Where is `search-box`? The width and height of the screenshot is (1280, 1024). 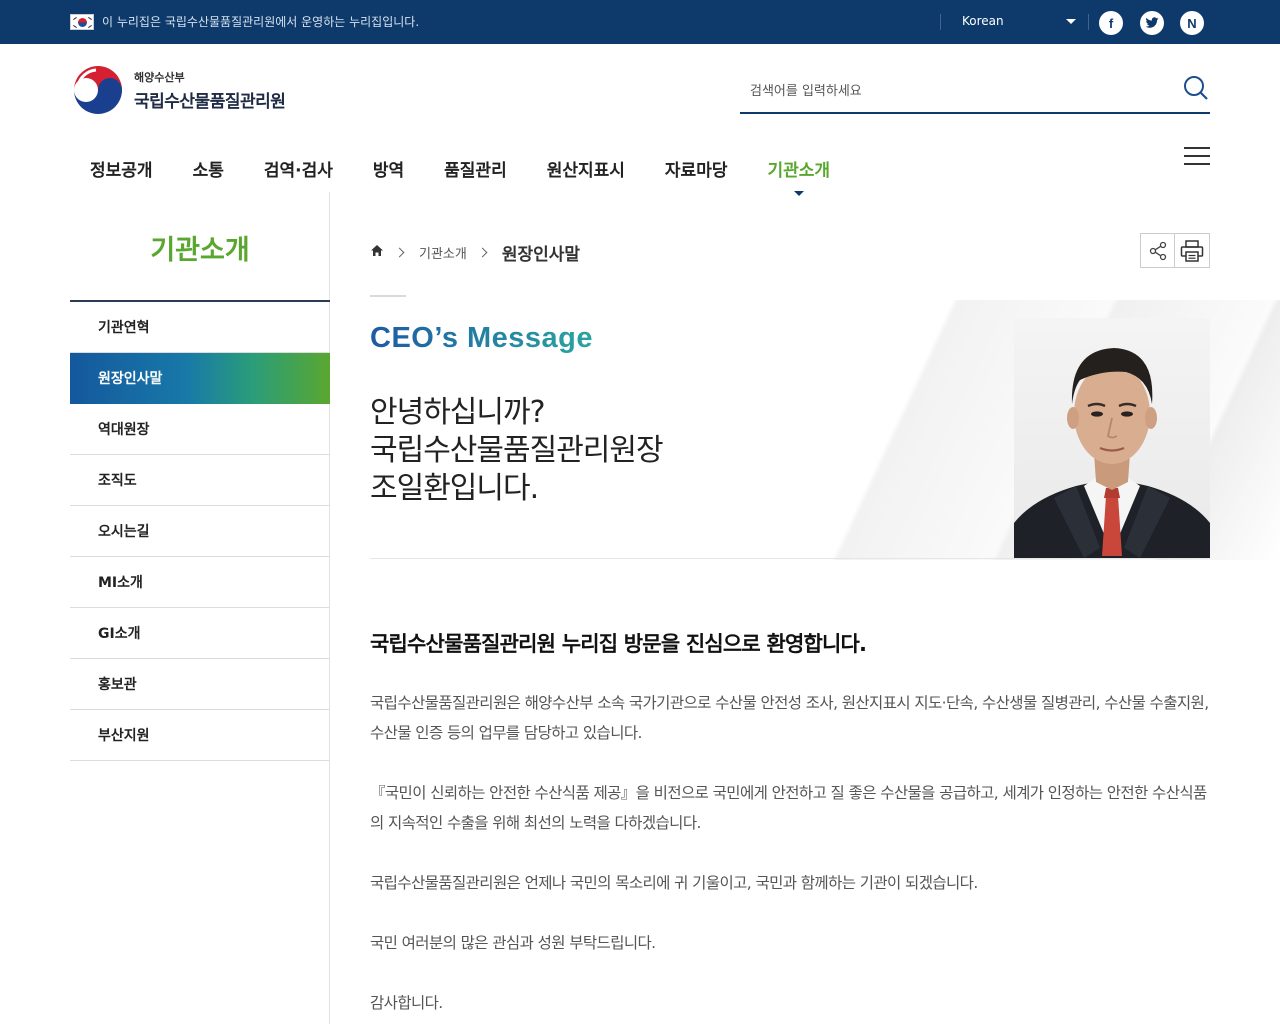 search-box is located at coordinates (975, 92).